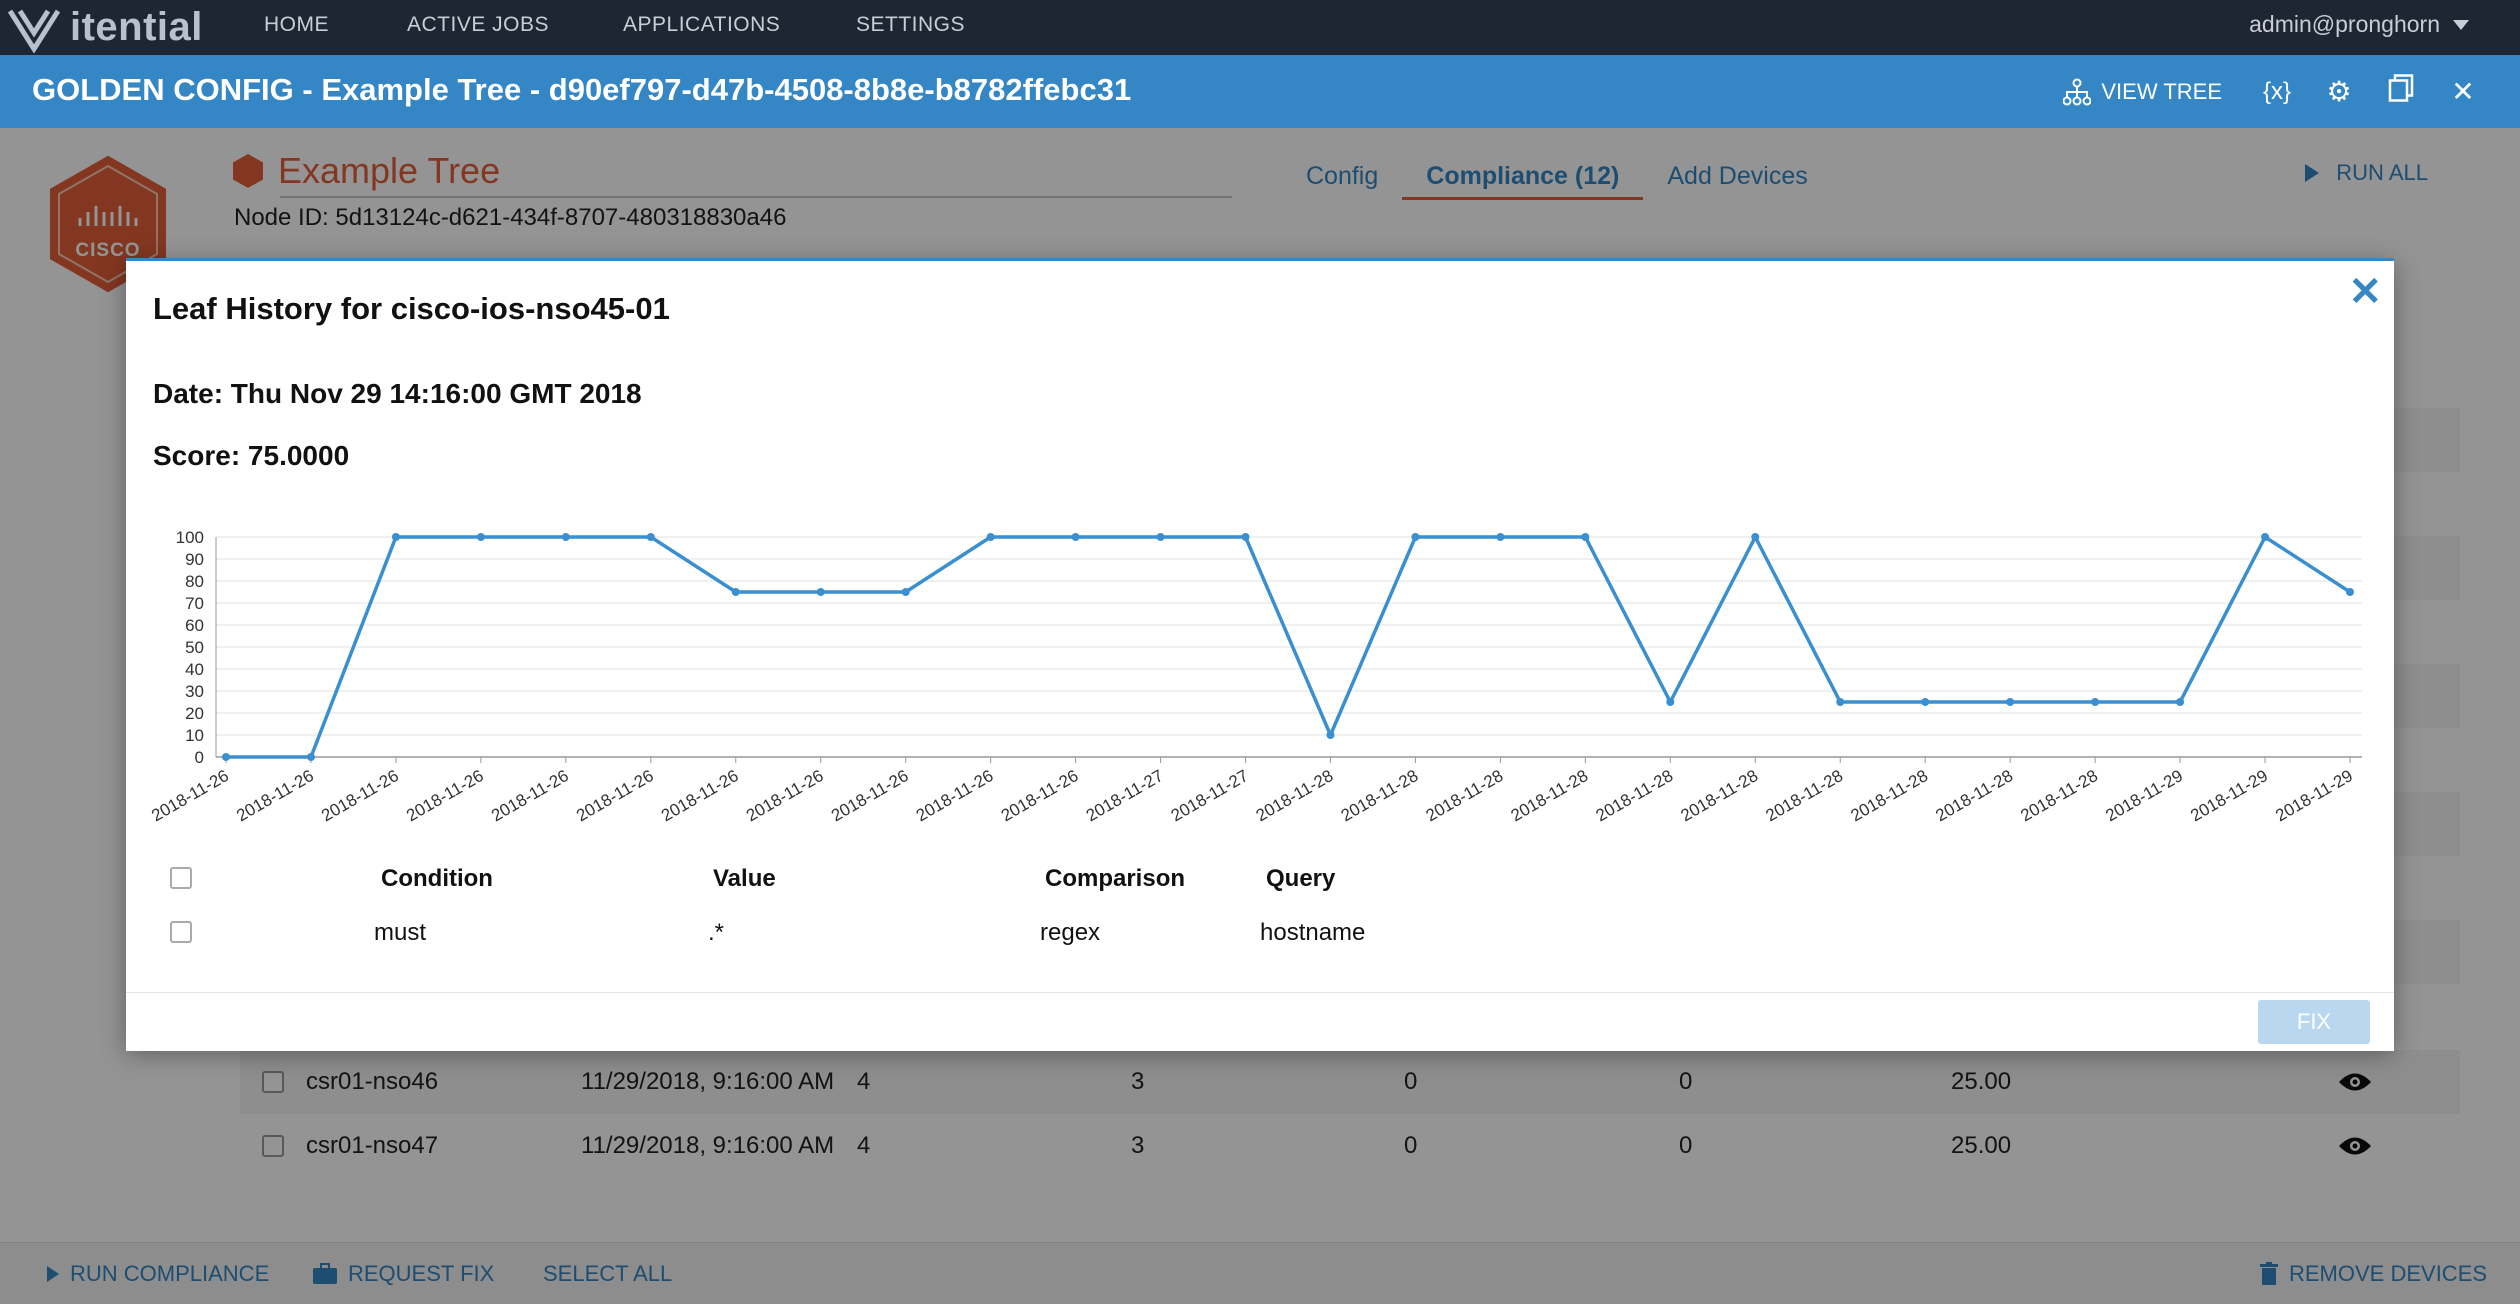 Image resolution: width=2520 pixels, height=1304 pixels. Describe the element at coordinates (2277, 92) in the screenshot. I see `variables-icon: {x}` at that location.